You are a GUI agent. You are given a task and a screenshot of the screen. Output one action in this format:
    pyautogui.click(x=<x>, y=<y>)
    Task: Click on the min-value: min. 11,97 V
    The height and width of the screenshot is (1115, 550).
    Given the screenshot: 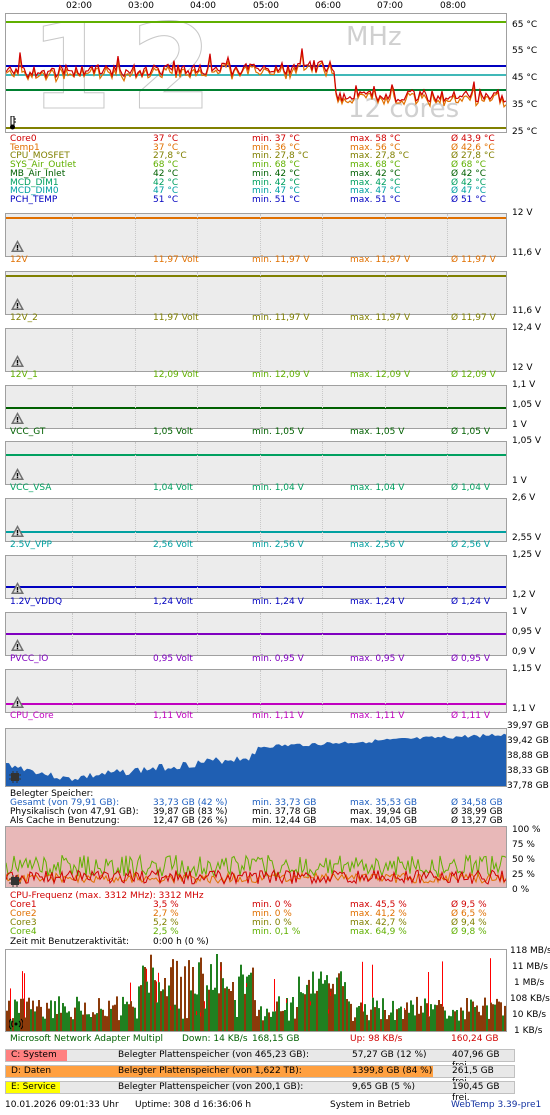 What is the action you would take?
    pyautogui.click(x=281, y=318)
    